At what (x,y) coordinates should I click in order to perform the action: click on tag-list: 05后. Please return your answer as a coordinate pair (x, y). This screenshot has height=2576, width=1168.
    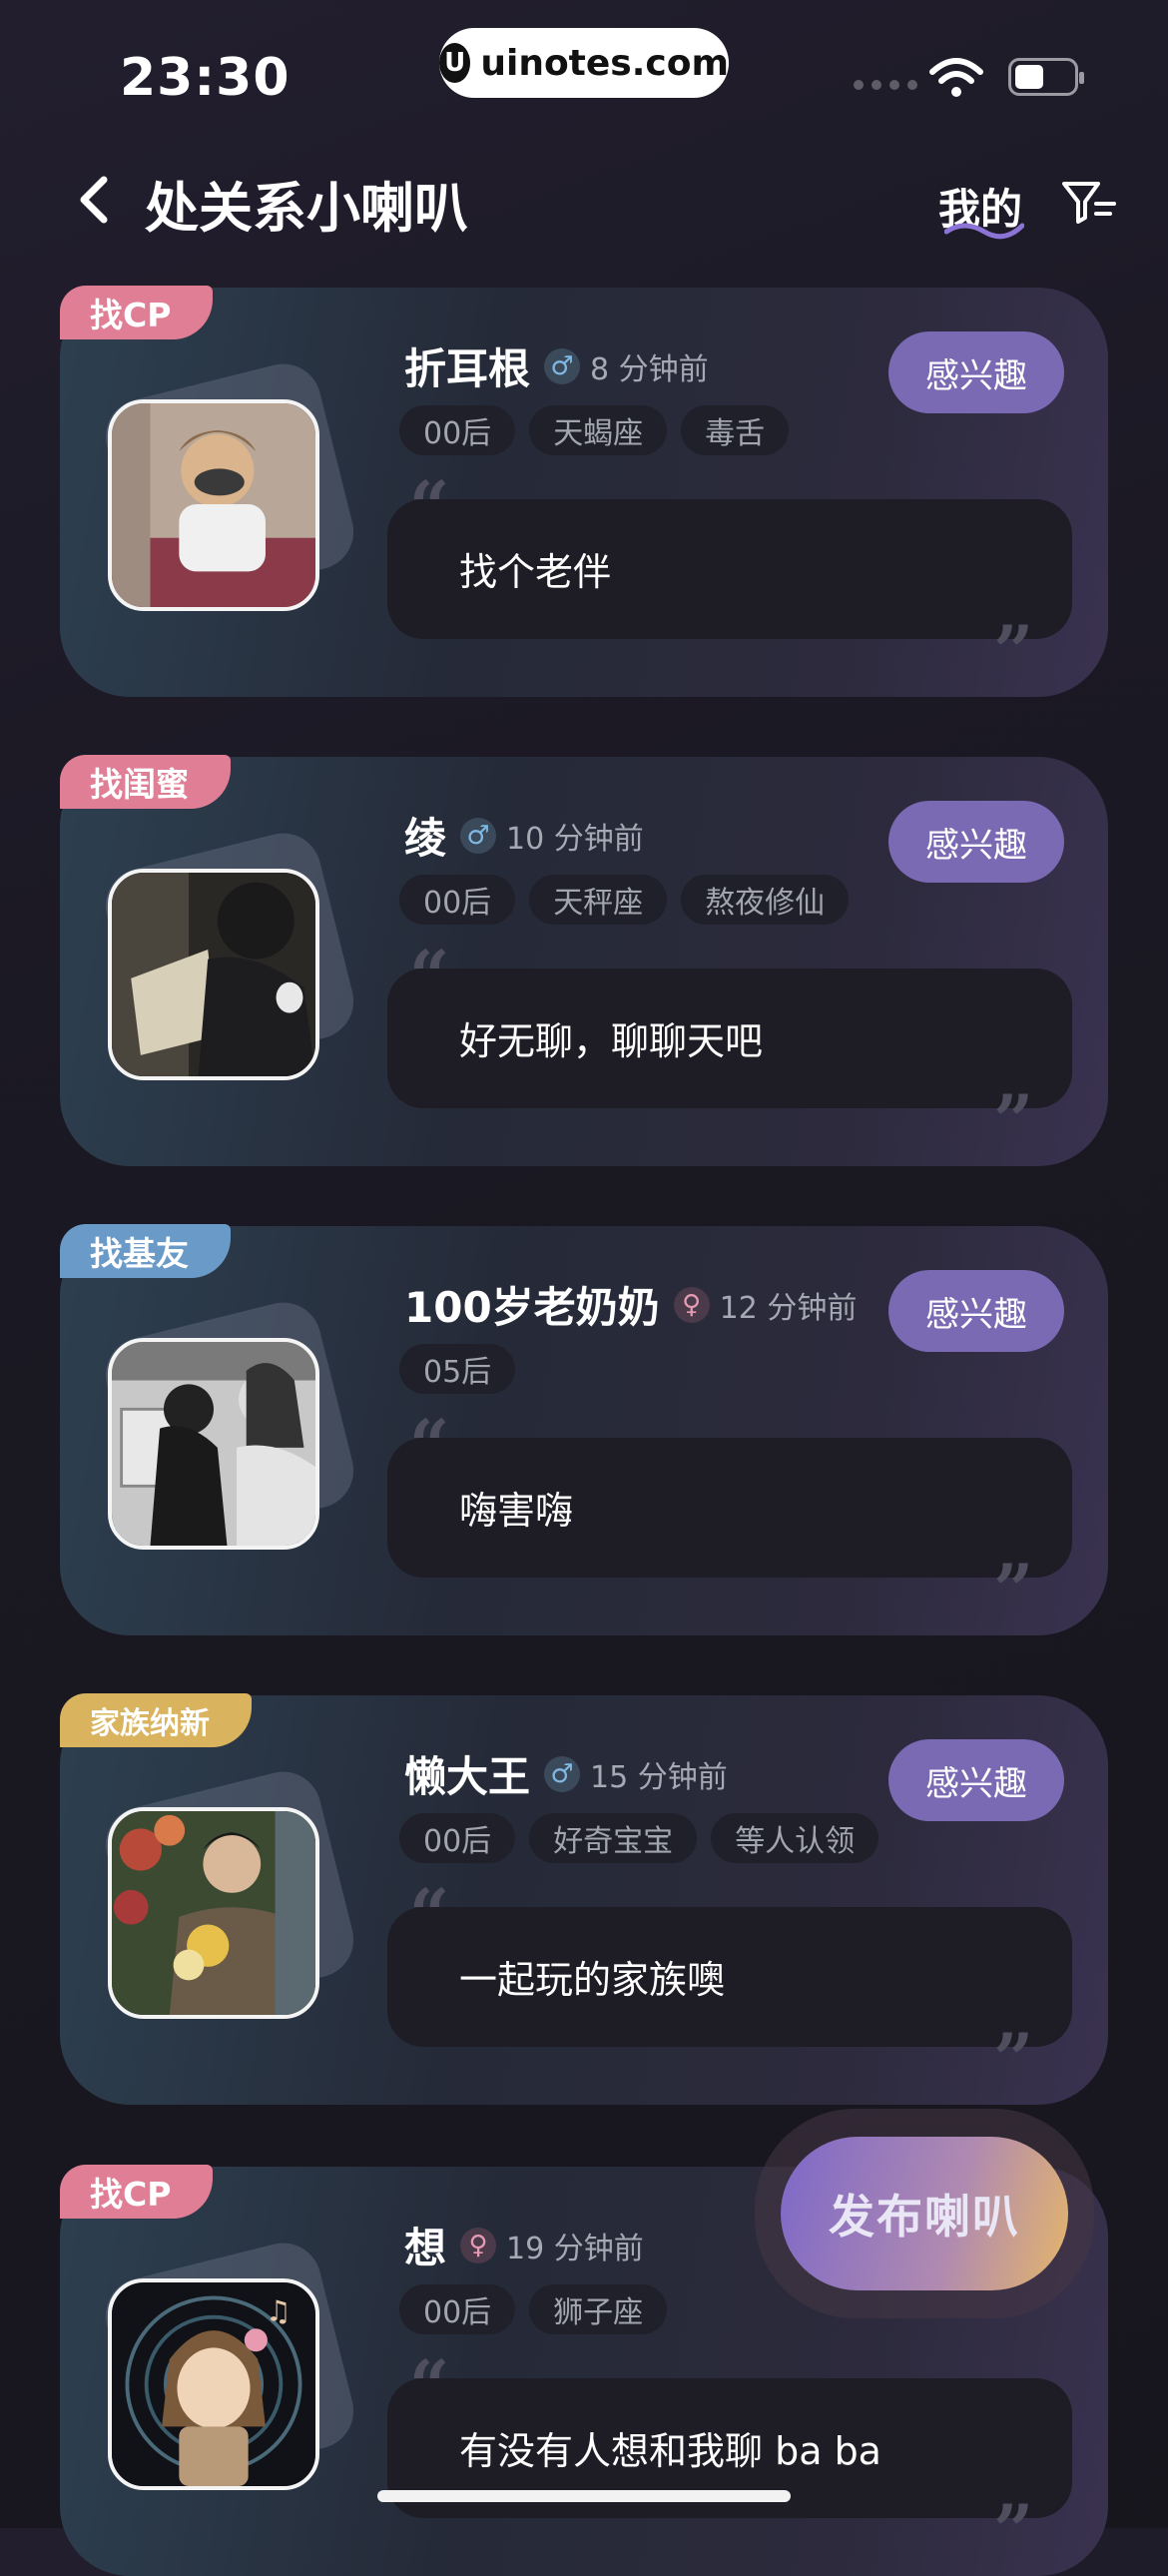
    Looking at the image, I should click on (457, 1369).